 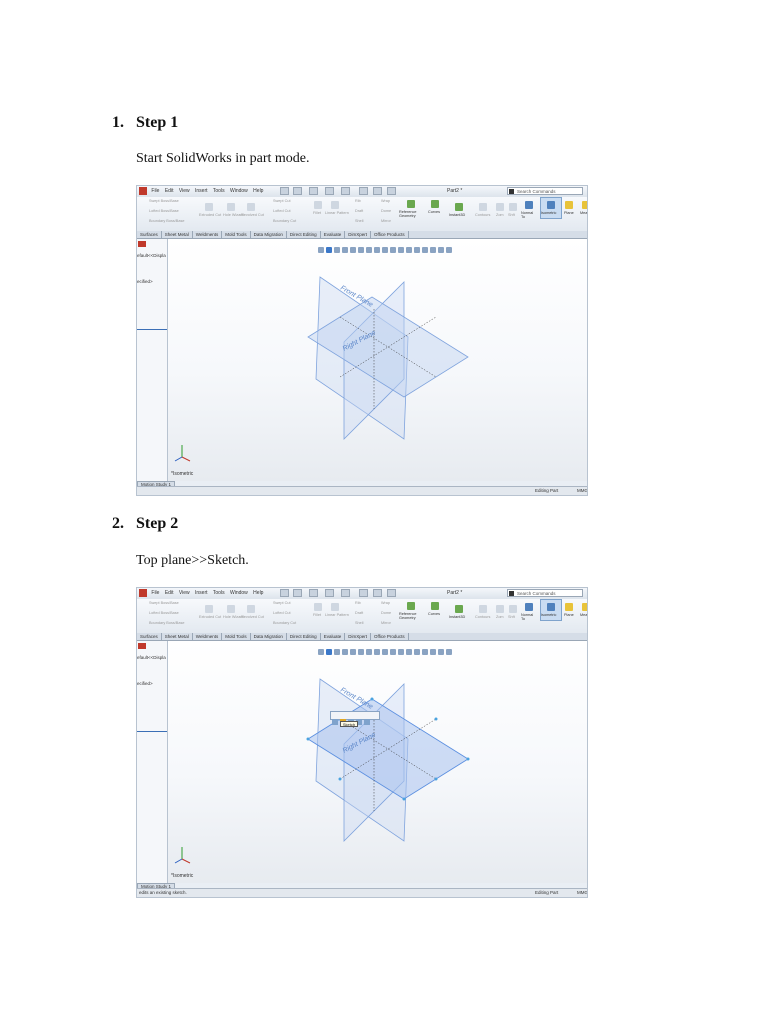 What do you see at coordinates (569, 615) in the screenshot?
I see `plane-button: Plane` at bounding box center [569, 615].